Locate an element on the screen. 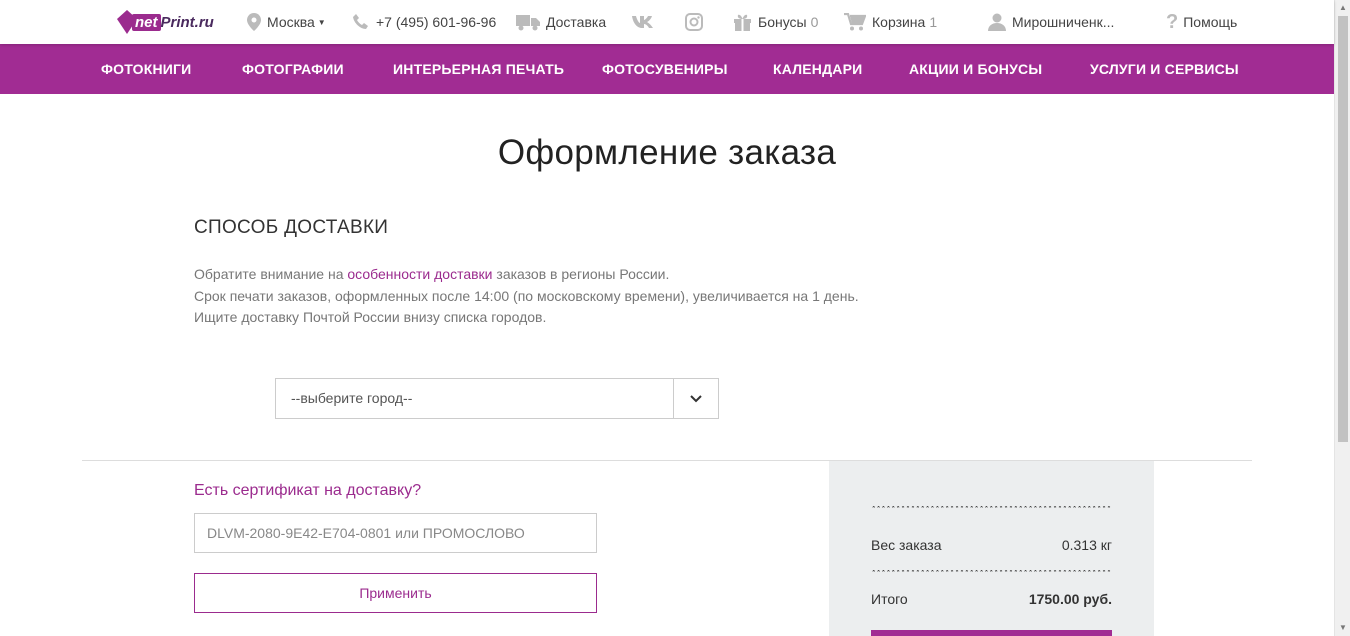  delivery-section-title: СПОСОБ ДОСТАВКИ is located at coordinates (291, 227).